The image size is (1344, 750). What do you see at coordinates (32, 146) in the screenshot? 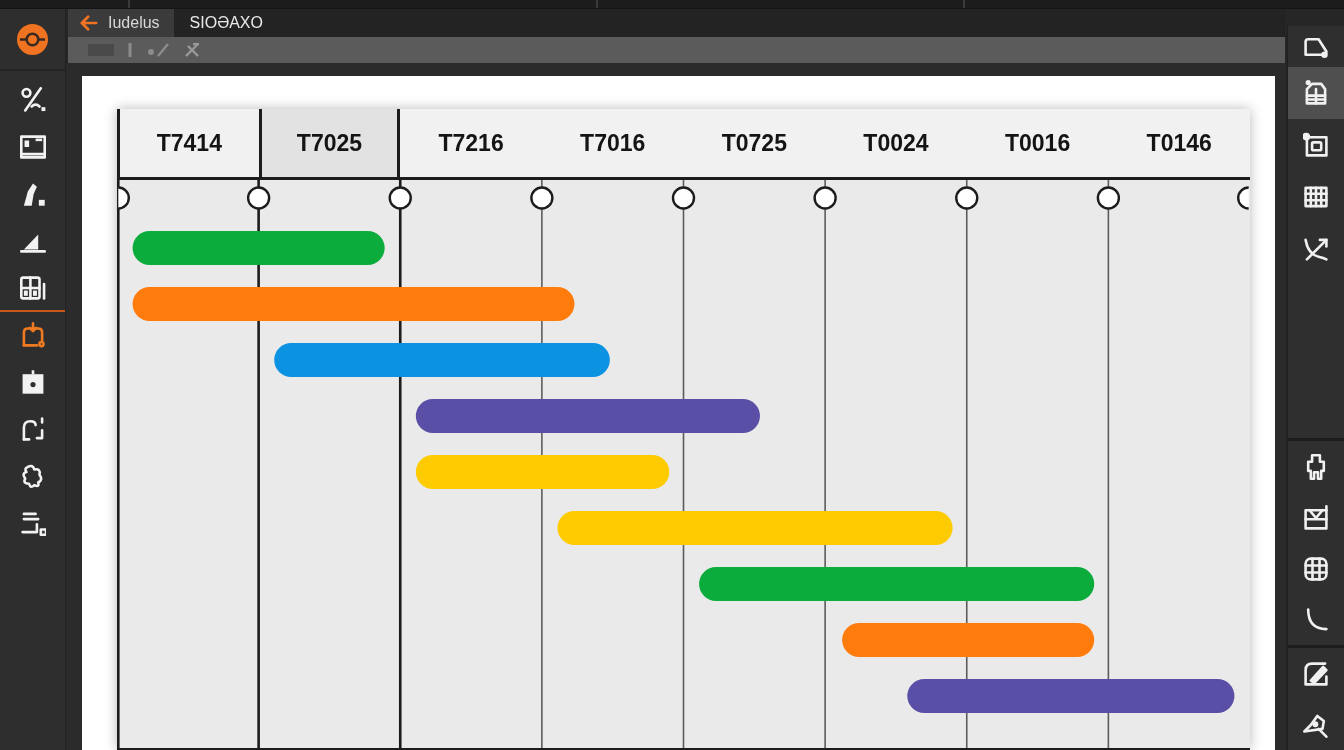
I see `window-icon` at bounding box center [32, 146].